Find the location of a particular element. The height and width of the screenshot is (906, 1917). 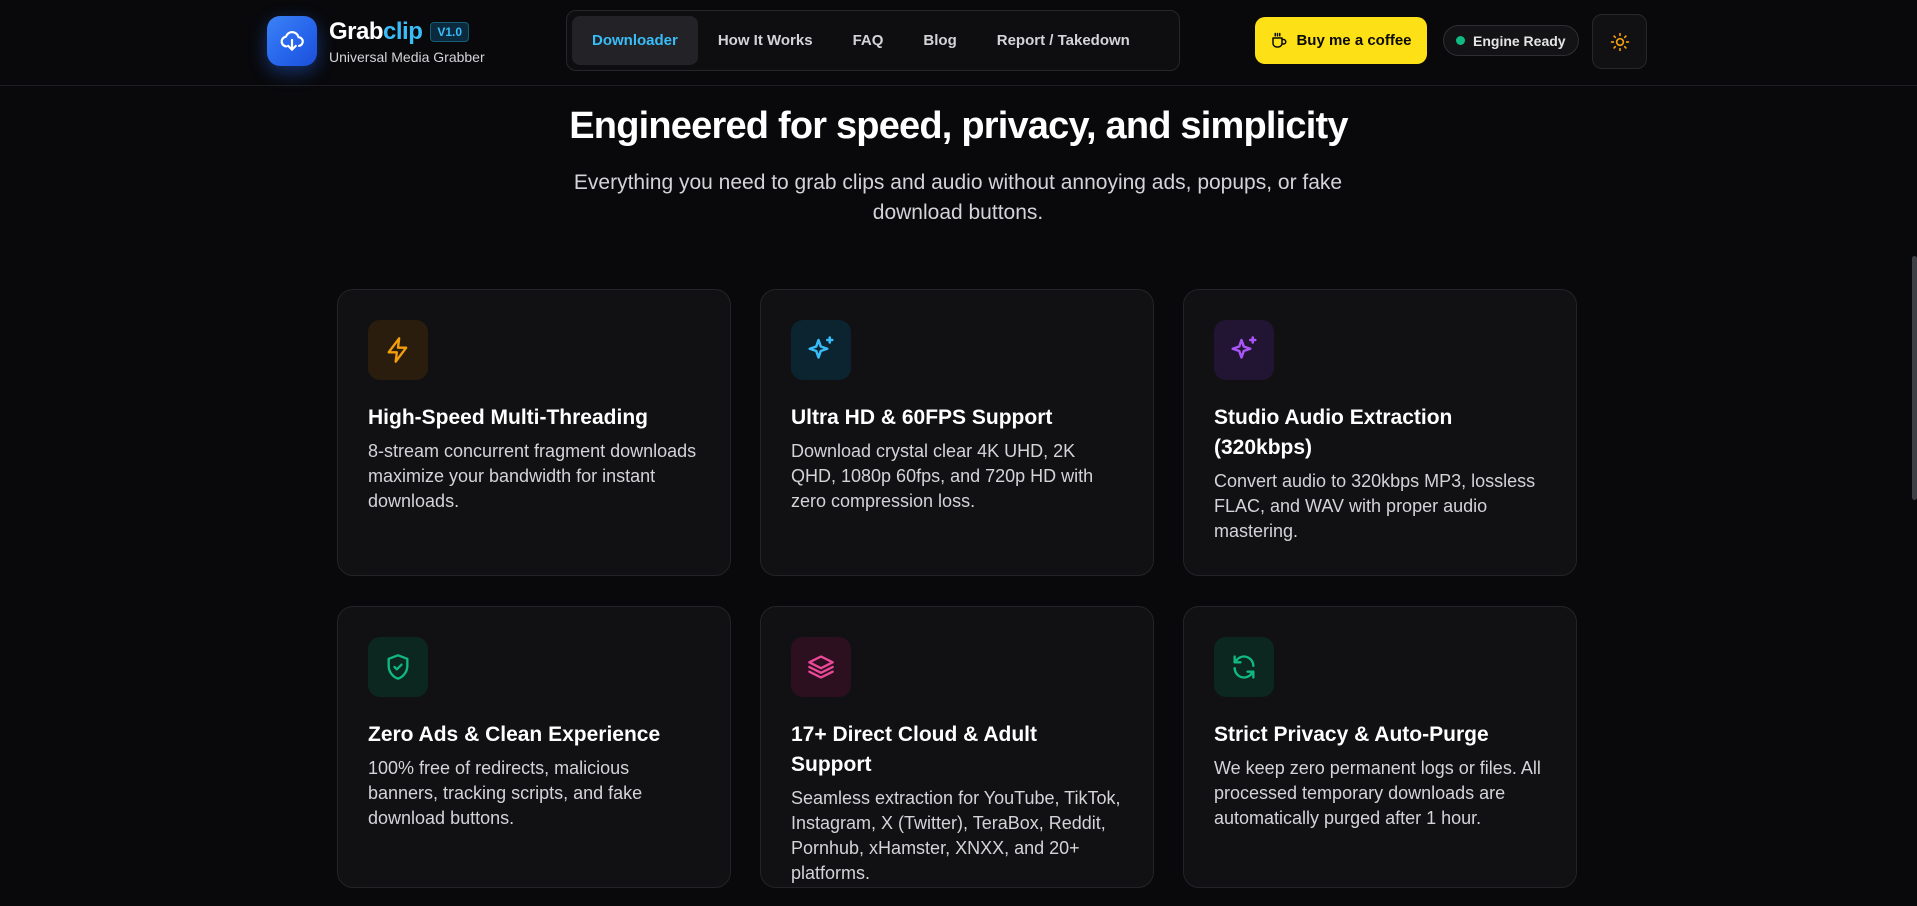

feature-title: 17+ Direct Cloud & Adult Support is located at coordinates (914, 749).